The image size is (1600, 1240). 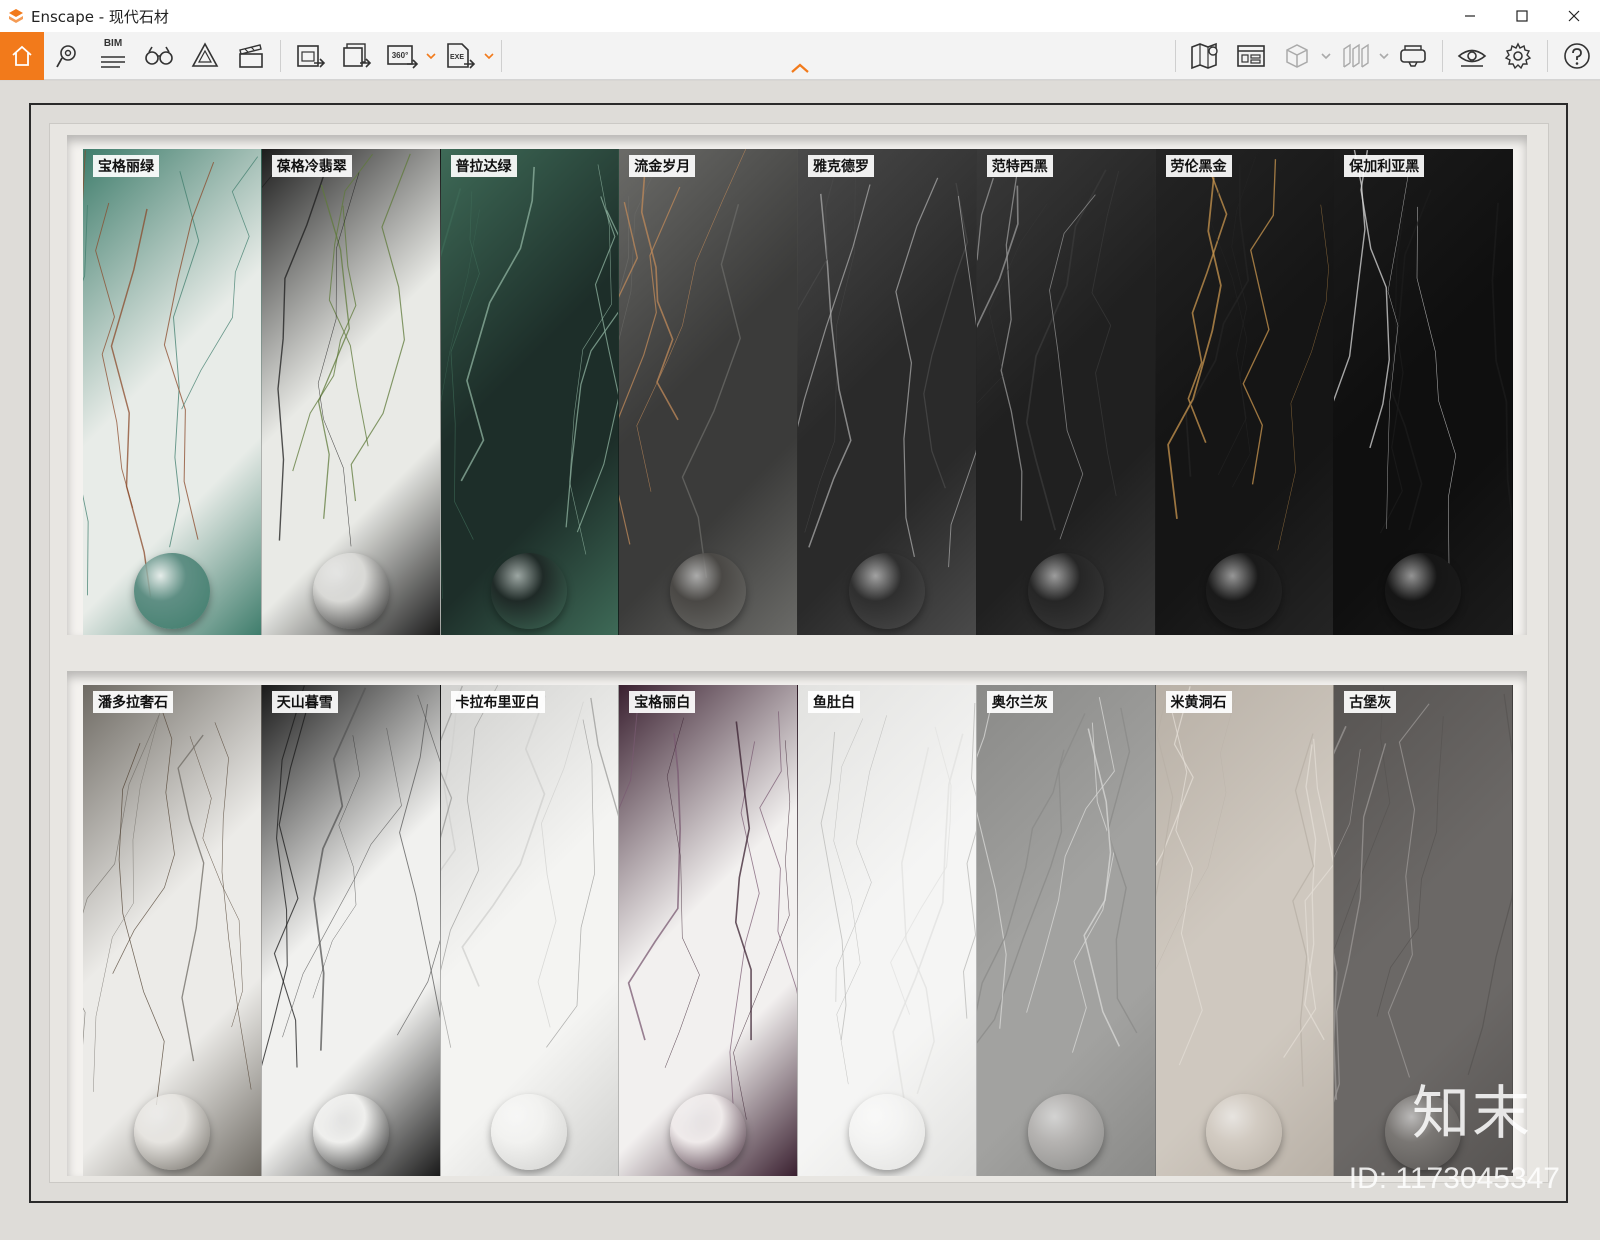 I want to click on stone-sample-panel: 劳伦黑金, so click(x=1245, y=392).